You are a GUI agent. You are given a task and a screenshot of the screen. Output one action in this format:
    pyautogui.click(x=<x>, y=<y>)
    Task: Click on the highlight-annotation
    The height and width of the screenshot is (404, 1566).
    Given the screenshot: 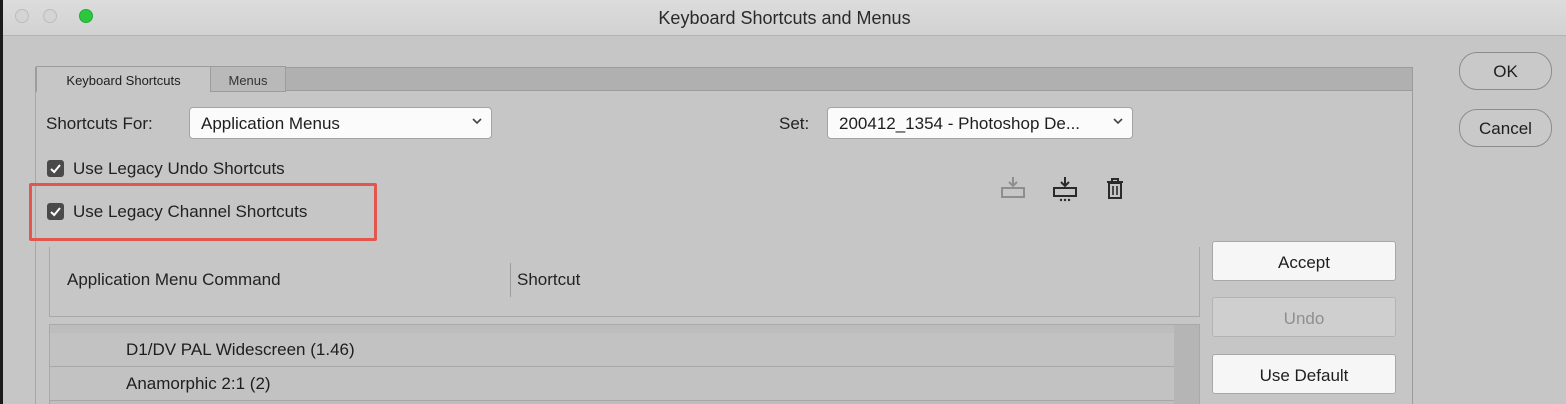 What is the action you would take?
    pyautogui.click(x=203, y=212)
    